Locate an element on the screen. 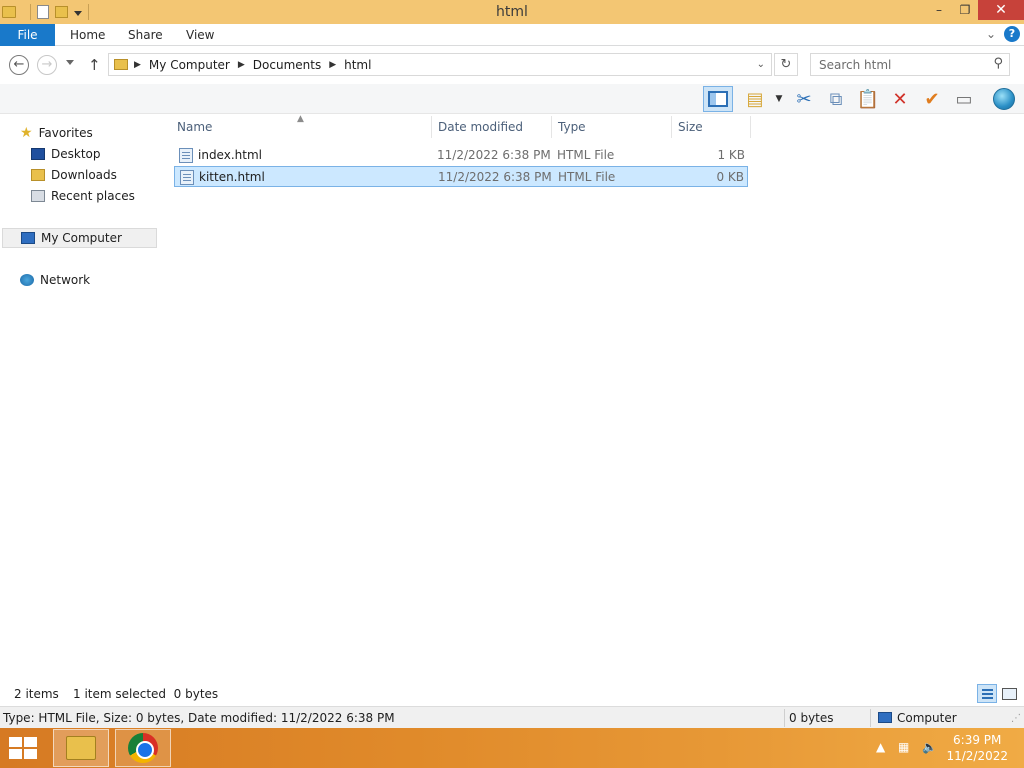 This screenshot has width=1024, height=768. chrome-icon is located at coordinates (143, 748).